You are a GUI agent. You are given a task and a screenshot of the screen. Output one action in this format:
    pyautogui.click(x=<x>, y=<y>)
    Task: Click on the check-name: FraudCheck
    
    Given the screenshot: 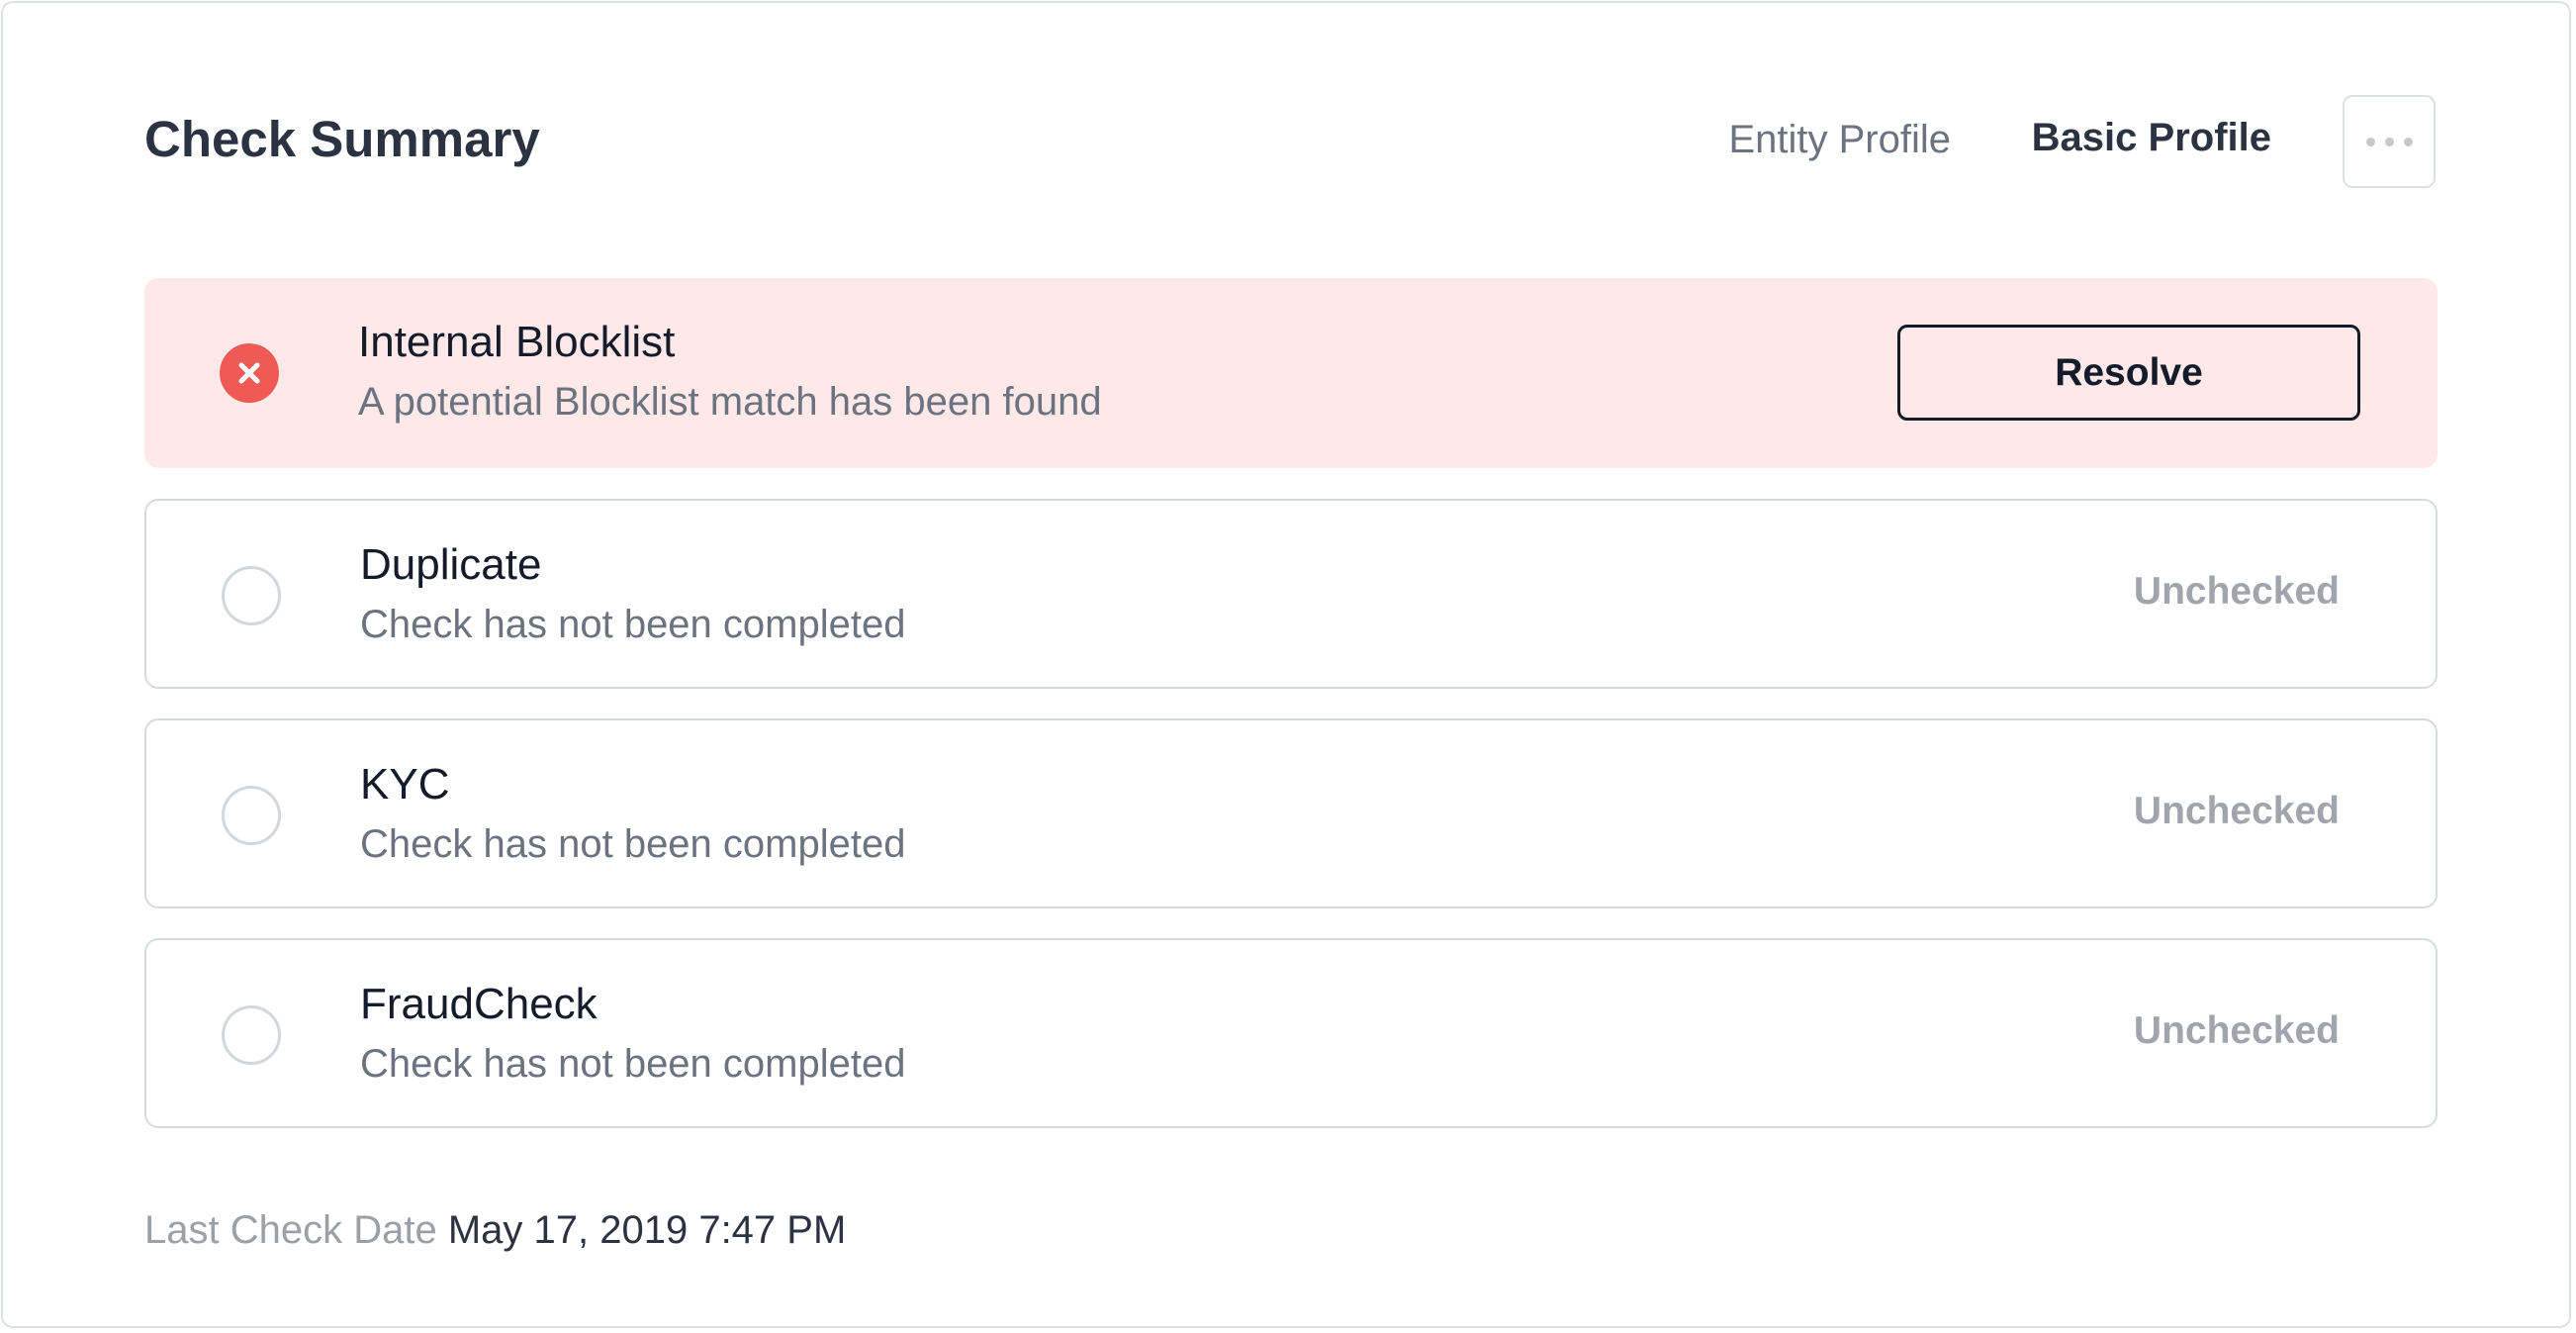 What is the action you would take?
    pyautogui.click(x=479, y=1004)
    